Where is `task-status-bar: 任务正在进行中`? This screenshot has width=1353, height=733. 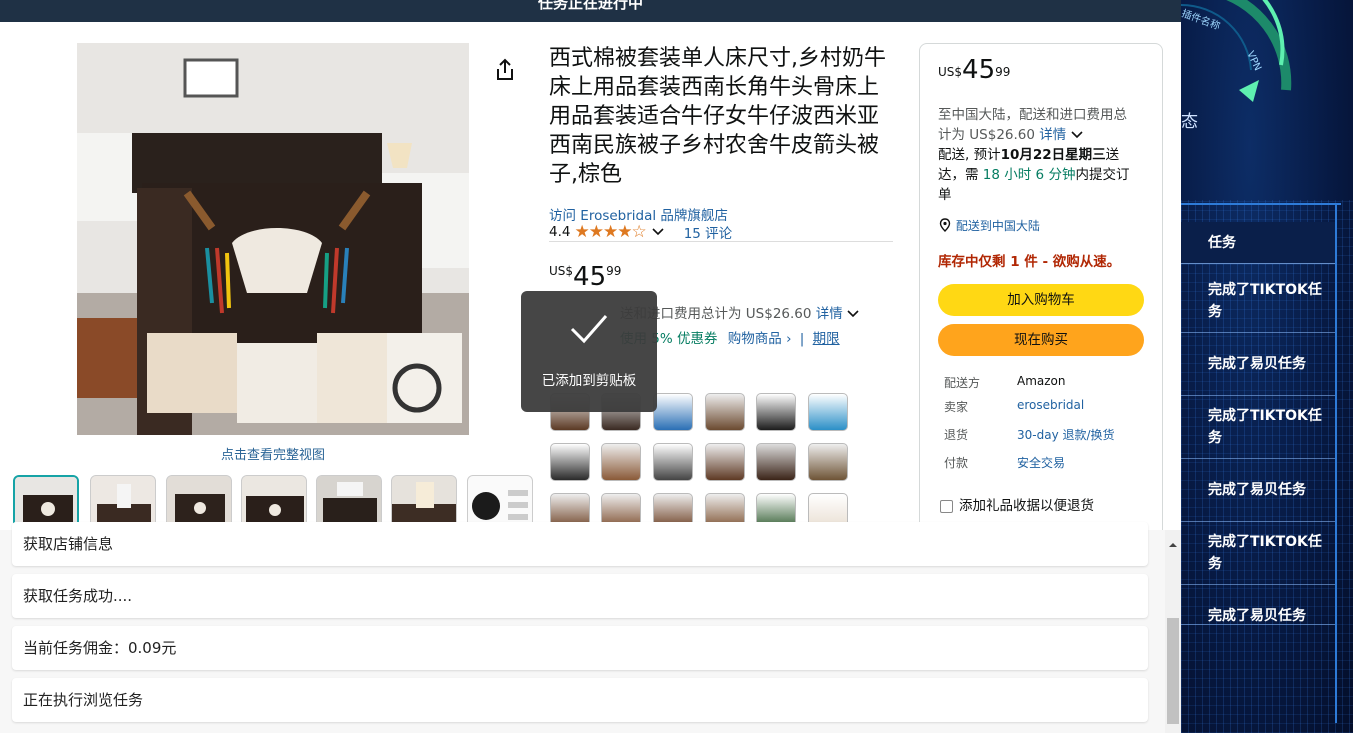
task-status-bar: 任务正在进行中 is located at coordinates (590, 11).